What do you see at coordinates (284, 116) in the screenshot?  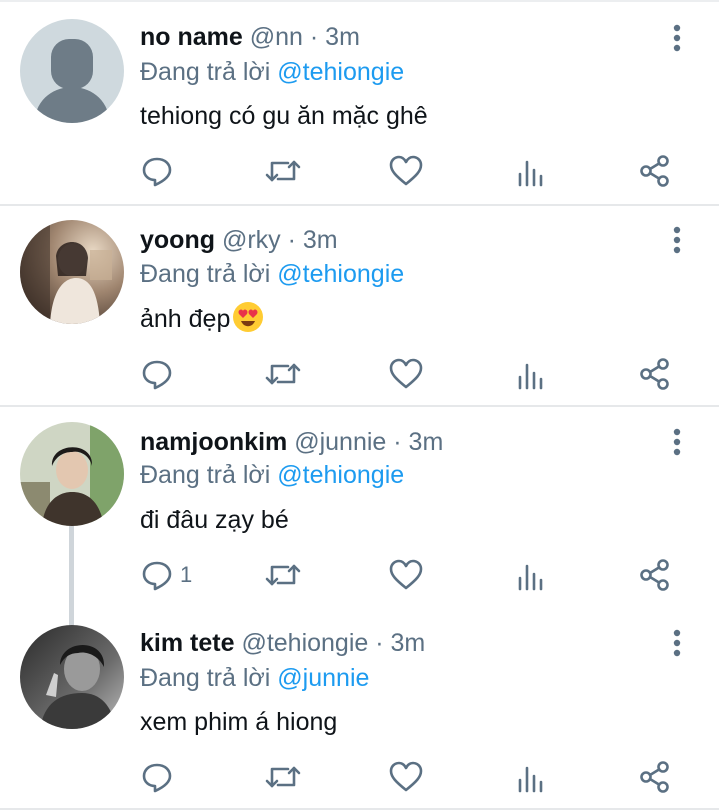 I see `tweet-text: tehiong có gu ăn mặc ghê` at bounding box center [284, 116].